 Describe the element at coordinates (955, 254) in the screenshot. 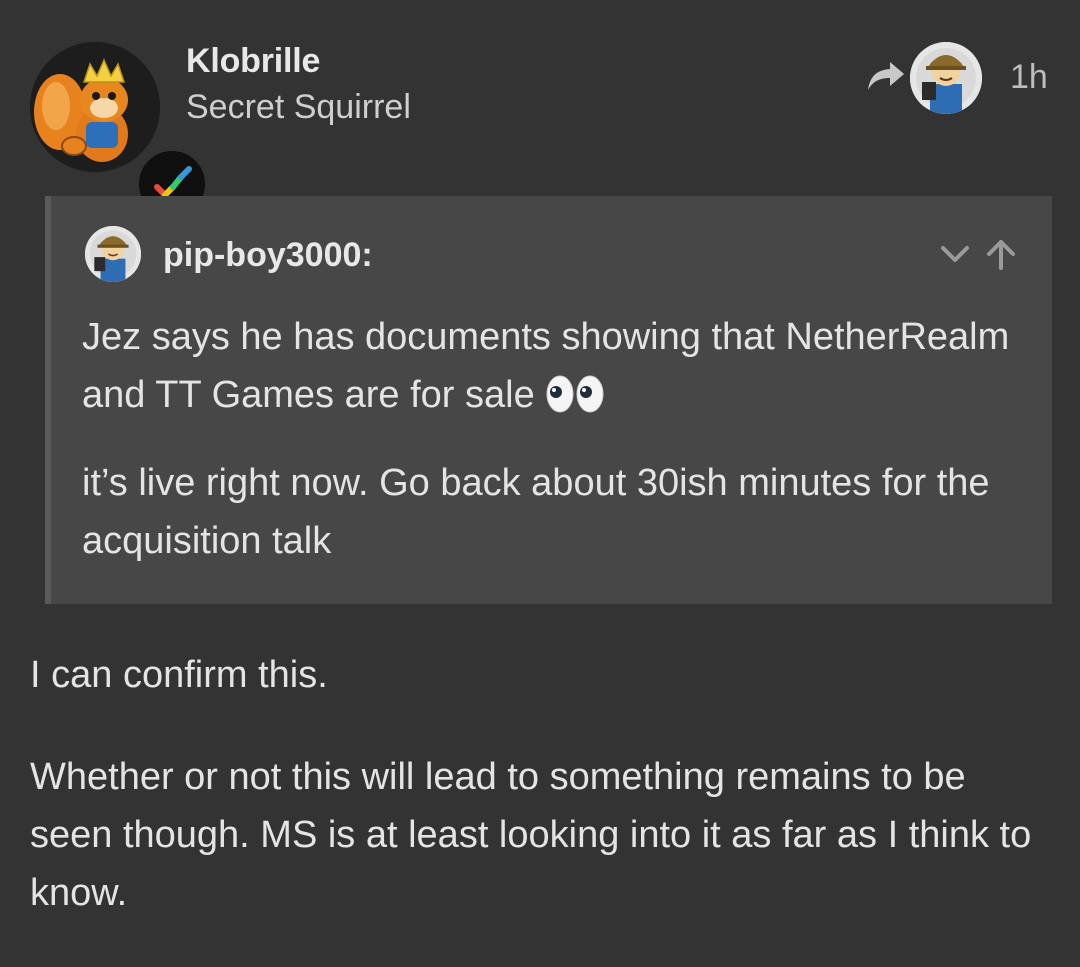

I see `chevron-down-icon` at that location.